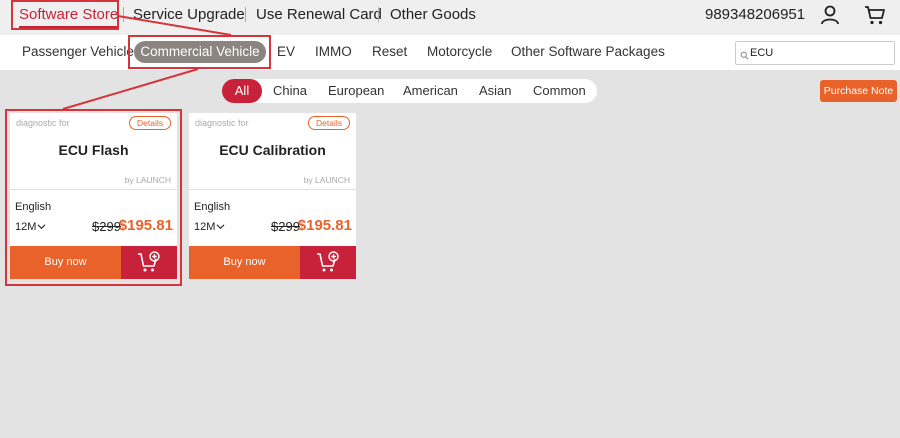  What do you see at coordinates (433, 15) in the screenshot?
I see `top-nav-other-goods: Other Goods` at bounding box center [433, 15].